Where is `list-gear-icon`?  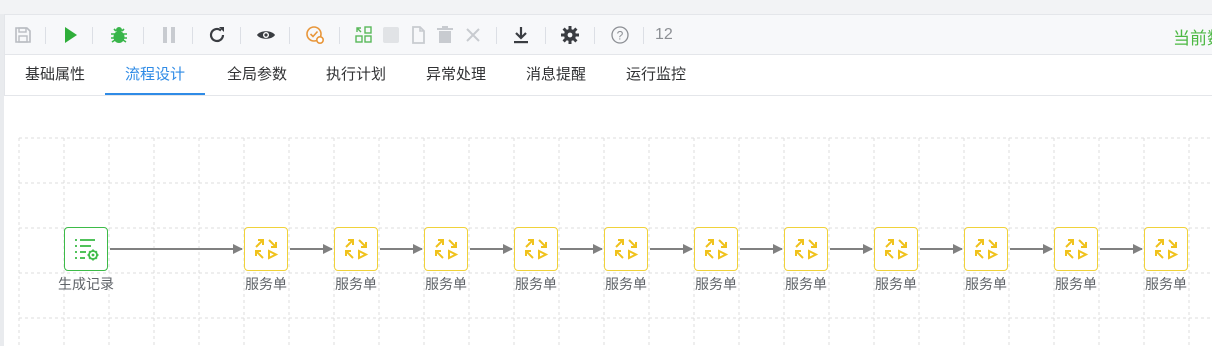 list-gear-icon is located at coordinates (87, 250).